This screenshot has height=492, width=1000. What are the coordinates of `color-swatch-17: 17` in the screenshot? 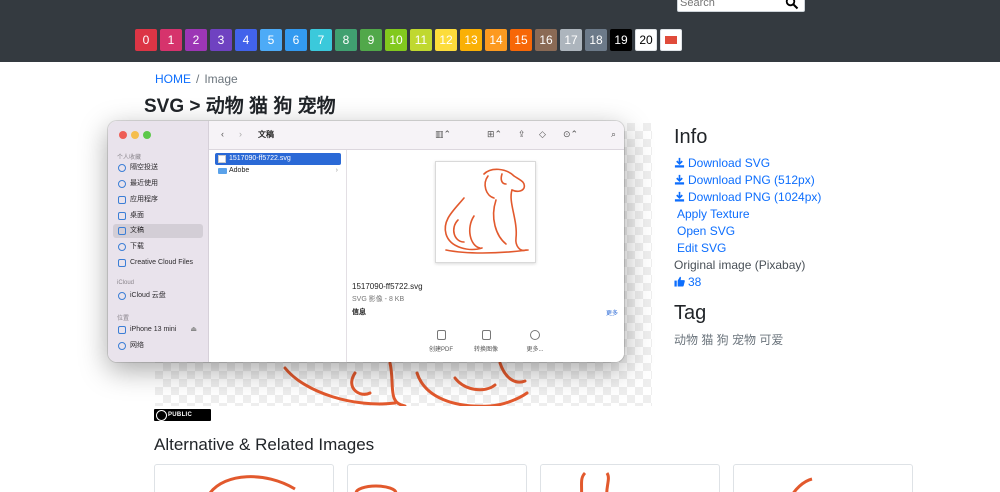 It's located at (571, 40).